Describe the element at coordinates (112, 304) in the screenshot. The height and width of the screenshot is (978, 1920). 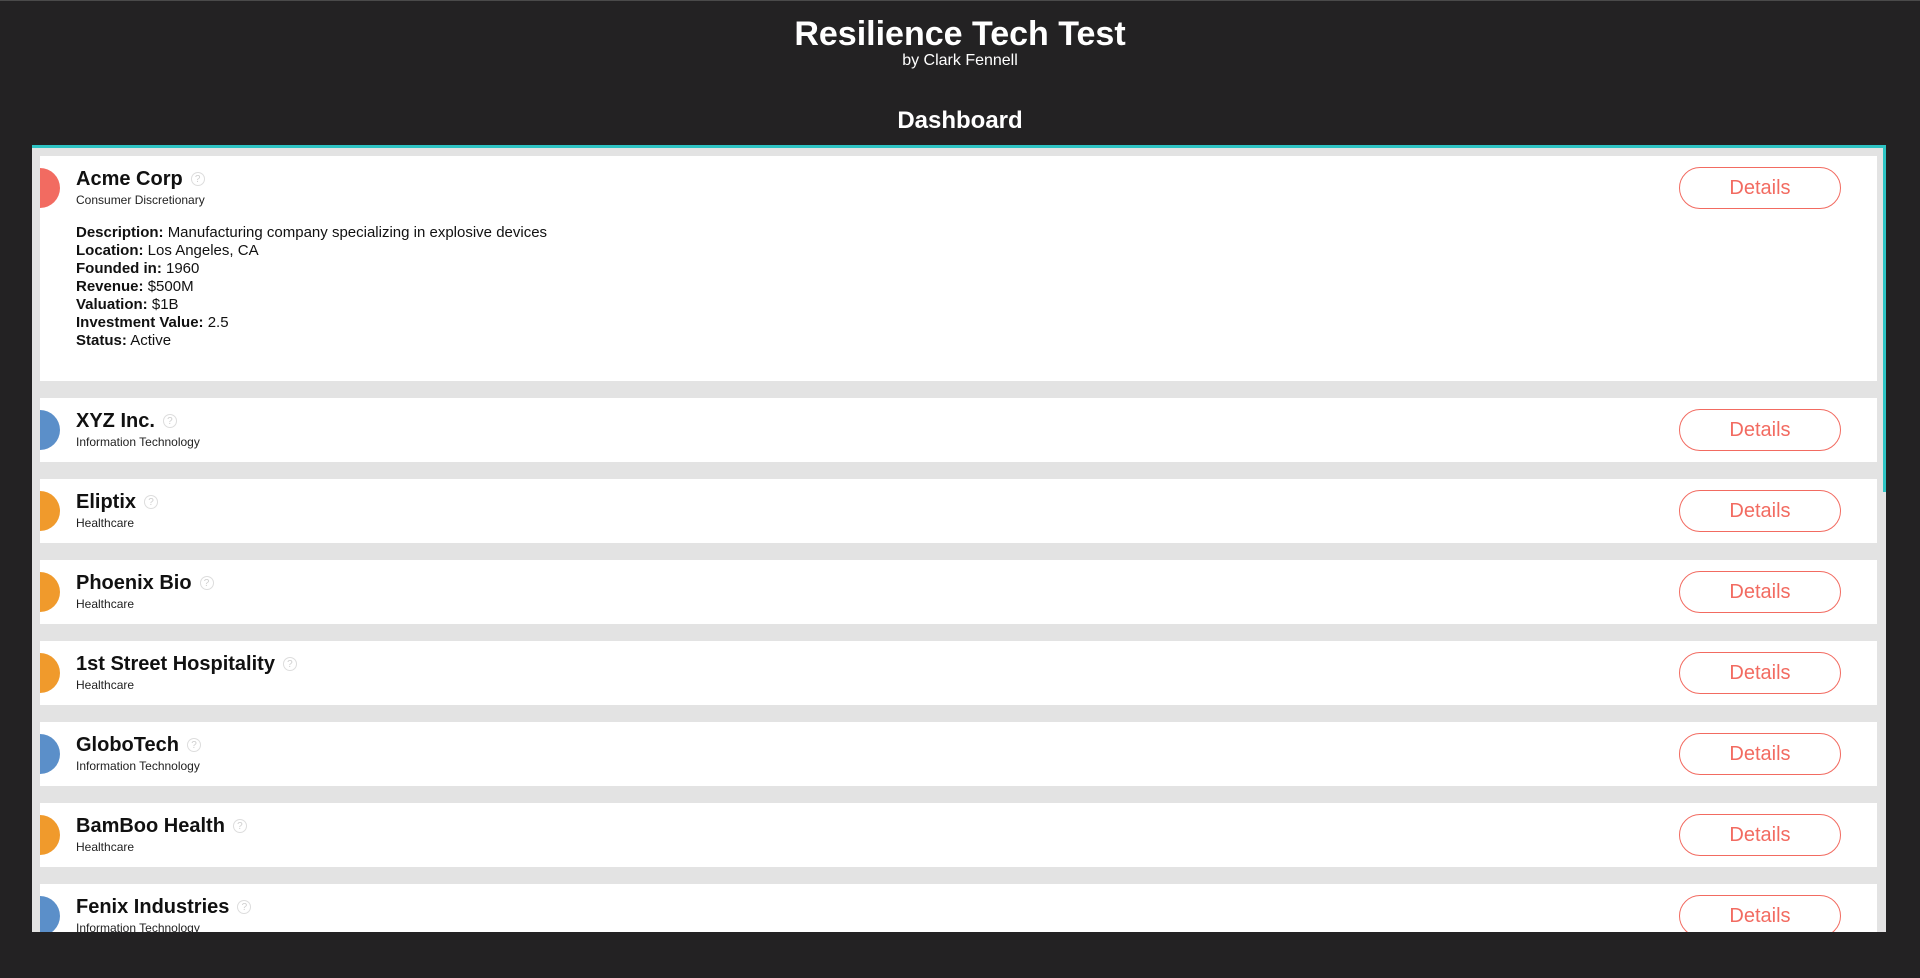
I see `info-label: Valuation:` at that location.